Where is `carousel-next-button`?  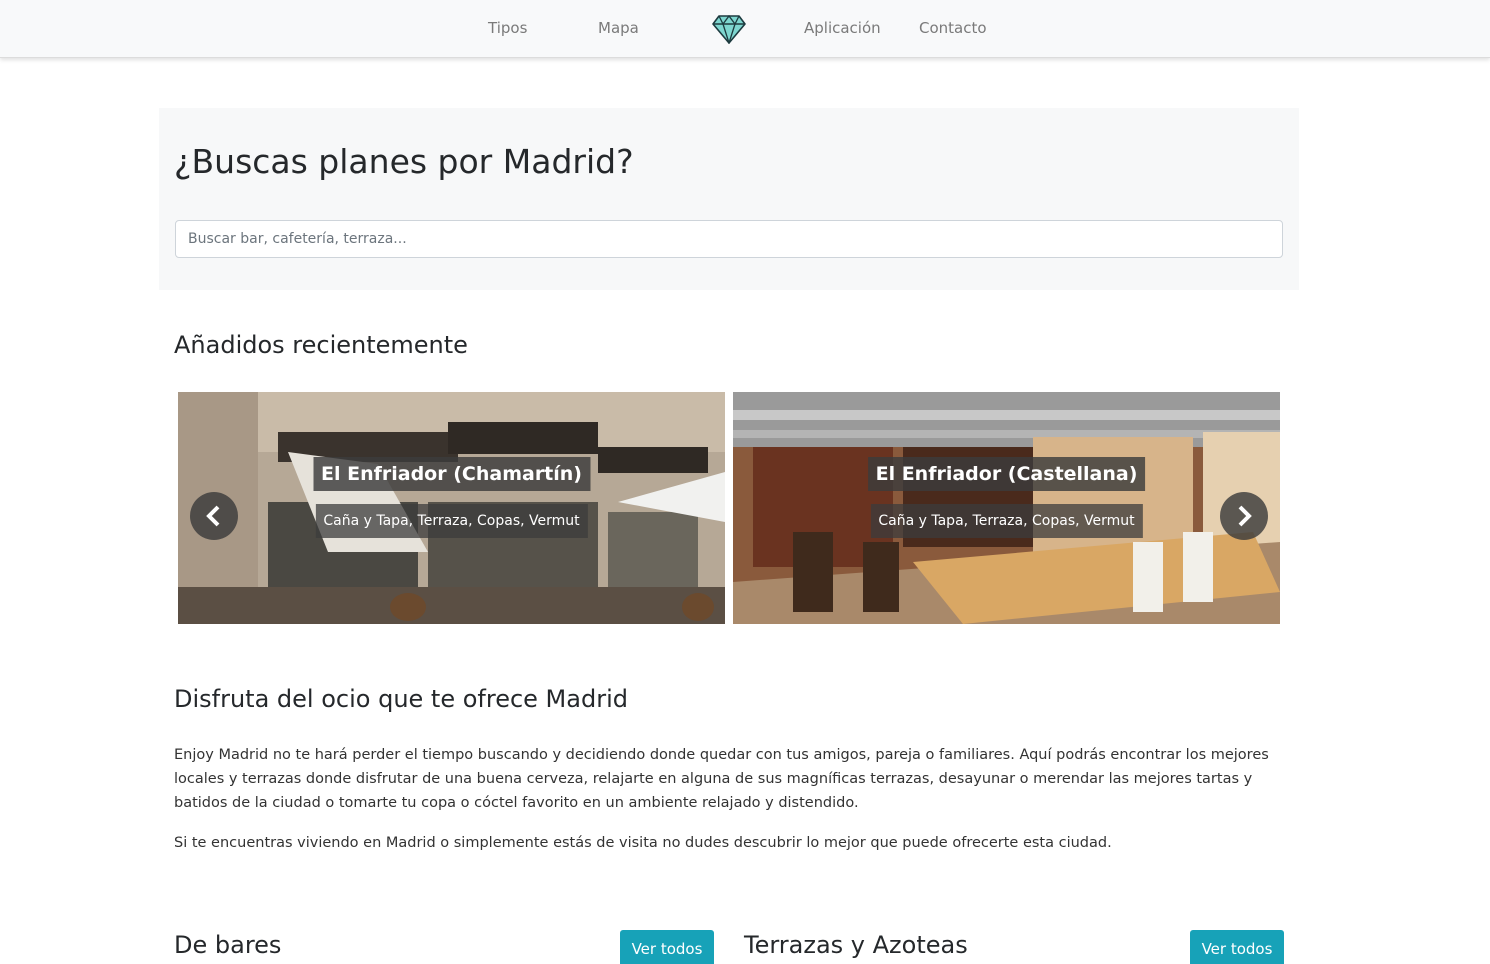
carousel-next-button is located at coordinates (1244, 516).